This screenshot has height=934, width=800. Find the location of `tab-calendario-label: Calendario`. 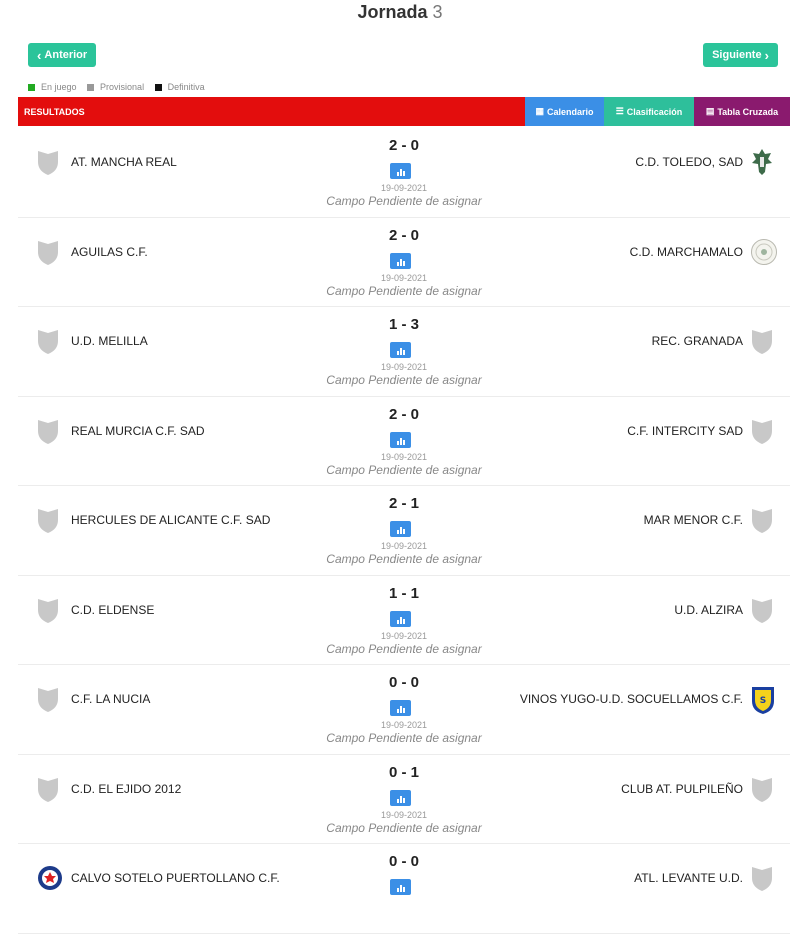

tab-calendario-label: Calendario is located at coordinates (570, 111).